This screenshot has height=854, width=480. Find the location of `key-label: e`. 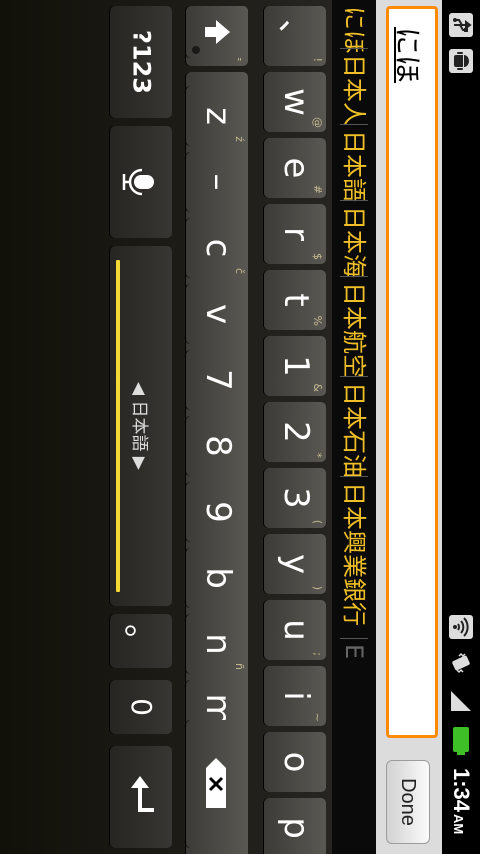

key-label: e is located at coordinates (295, 168).